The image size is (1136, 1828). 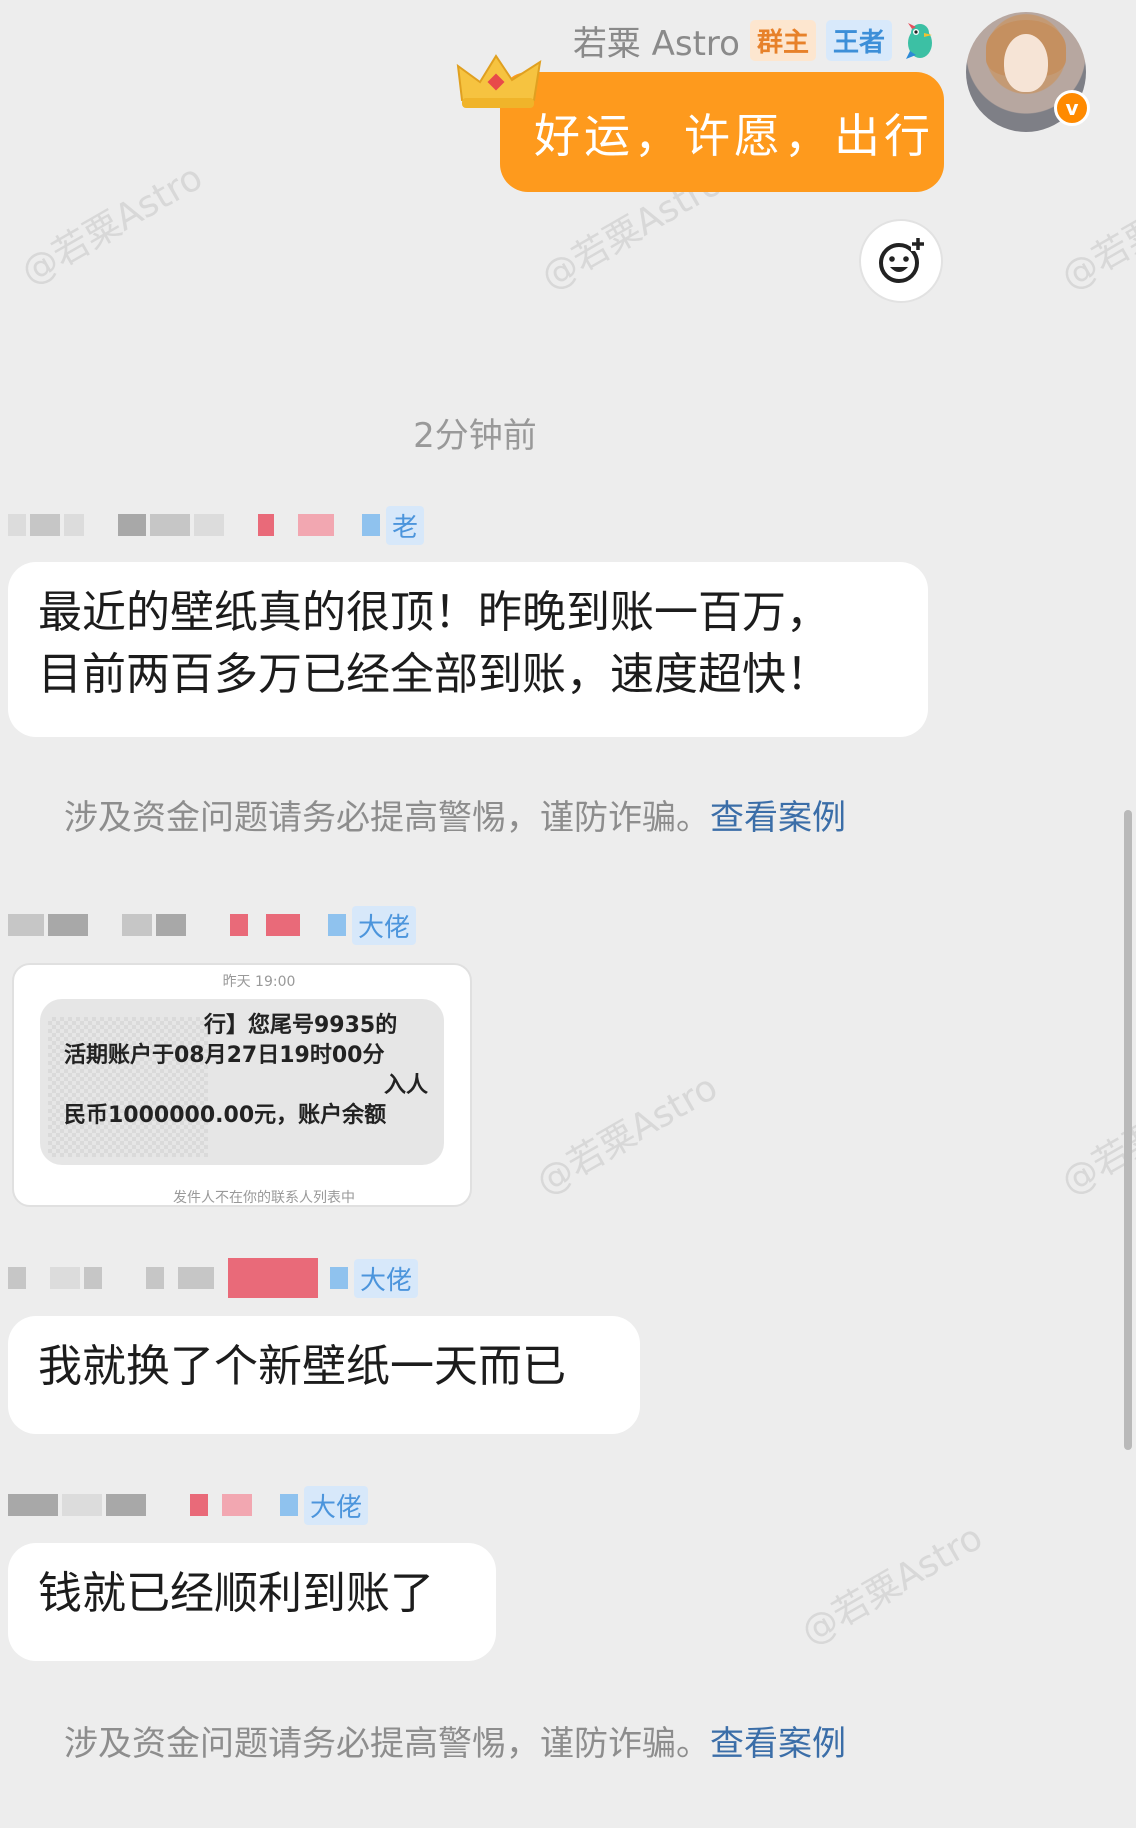 I want to click on owner-tag: 群主, so click(x=782, y=40).